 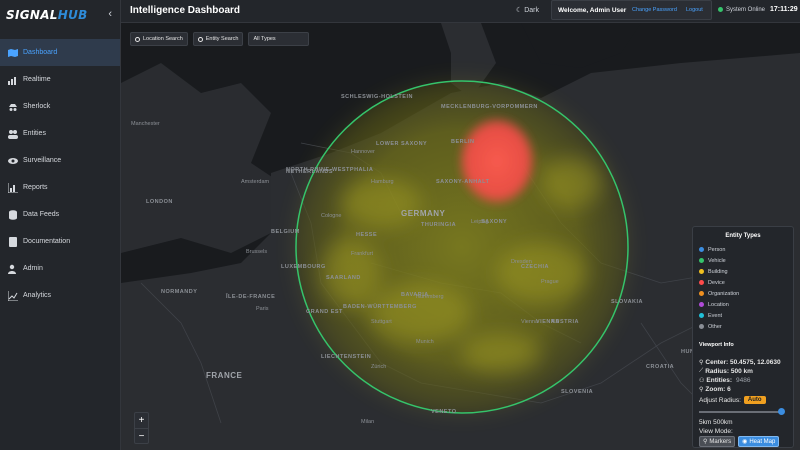 I want to click on radius-text: Radius: 500 km, so click(x=729, y=371).